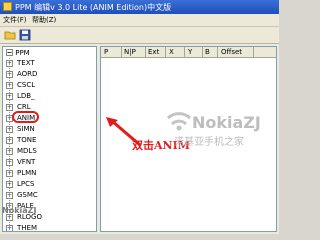 This screenshot has width=320, height=240. I want to click on menu-help: 帮助(Z), so click(44, 20).